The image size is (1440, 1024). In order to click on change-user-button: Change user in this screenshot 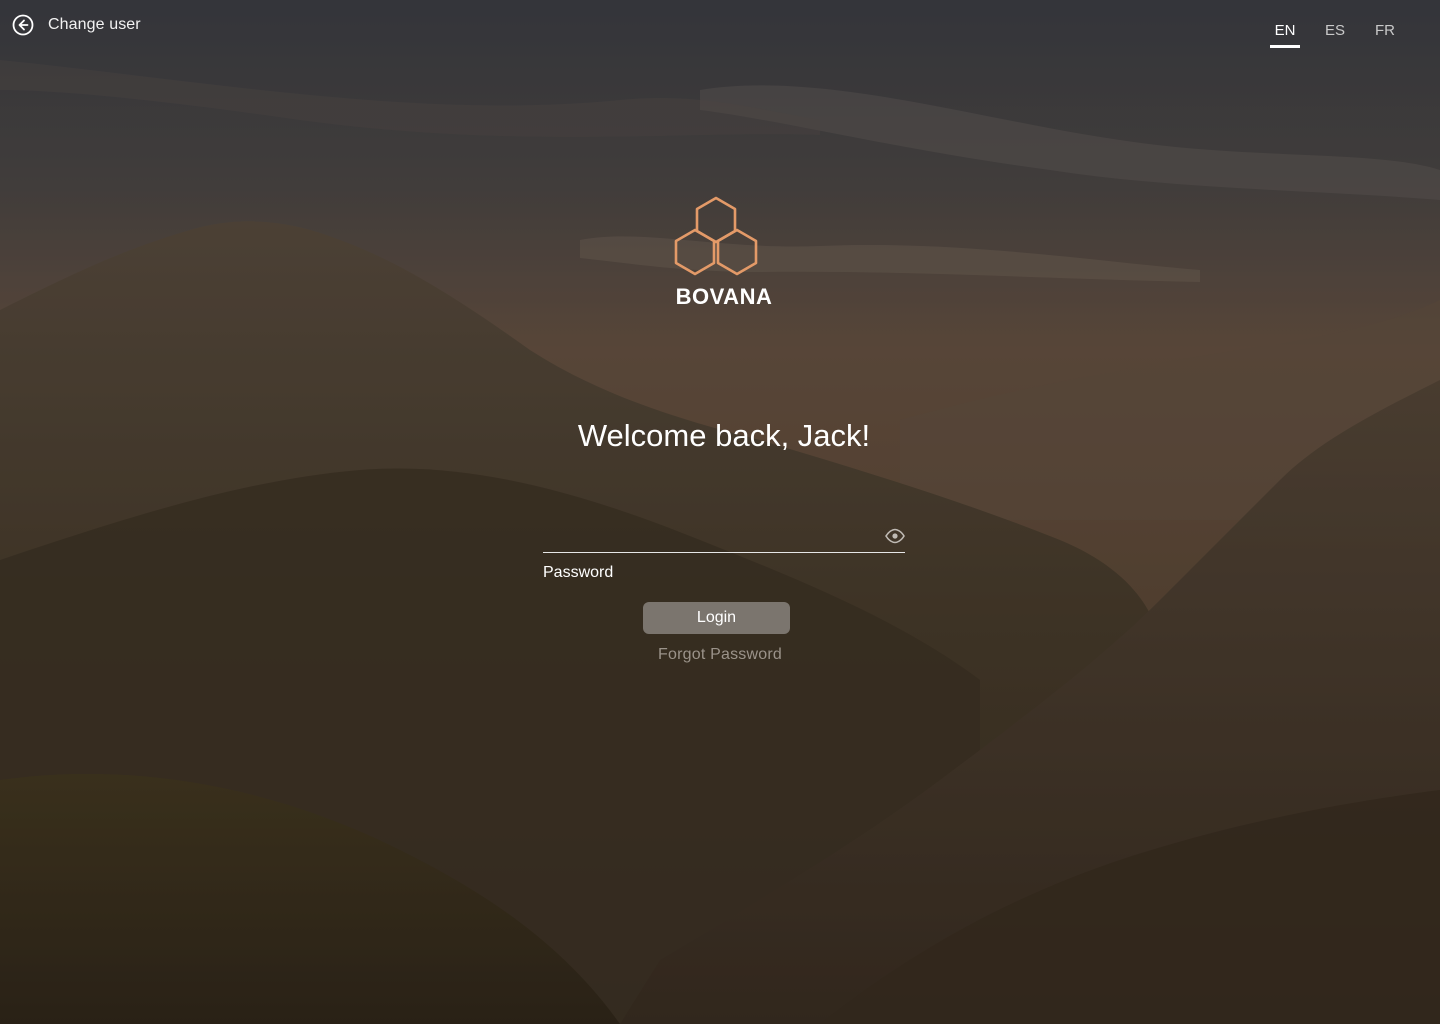, I will do `click(76, 25)`.